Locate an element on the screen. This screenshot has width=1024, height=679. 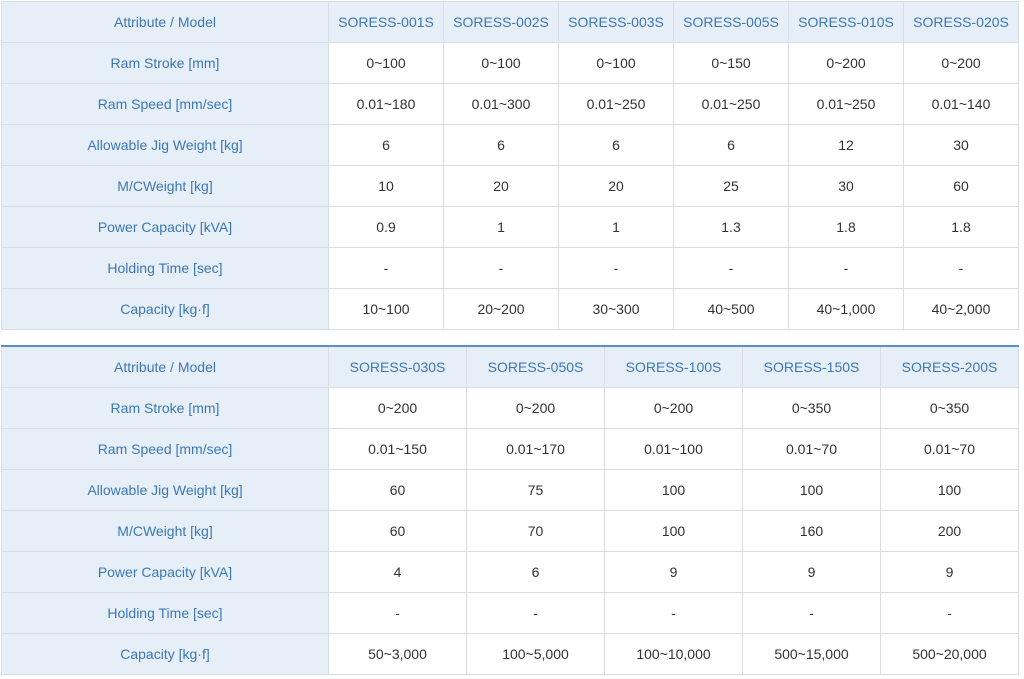
cell-value: 70 is located at coordinates (535, 531).